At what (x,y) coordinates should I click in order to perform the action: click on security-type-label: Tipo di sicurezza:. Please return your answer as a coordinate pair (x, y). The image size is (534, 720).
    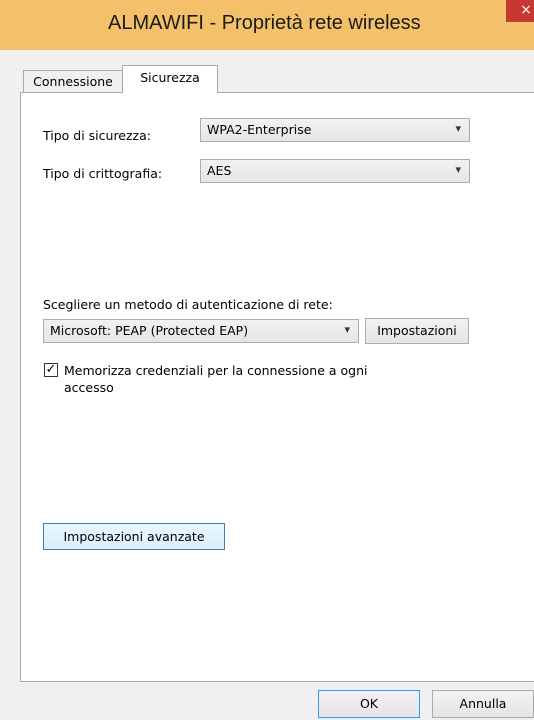
    Looking at the image, I should click on (97, 135).